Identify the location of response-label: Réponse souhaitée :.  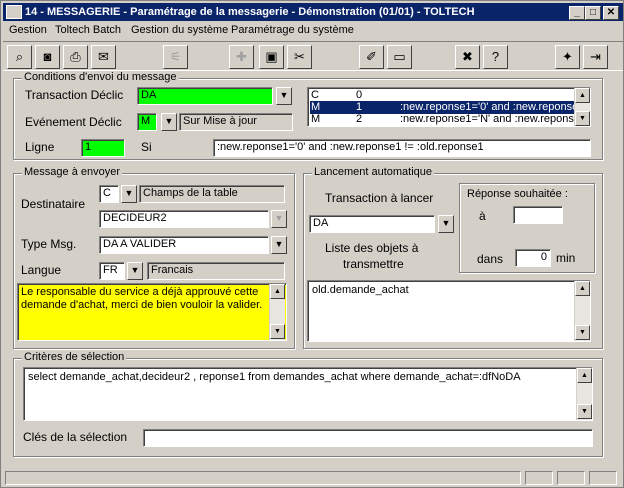
(517, 194).